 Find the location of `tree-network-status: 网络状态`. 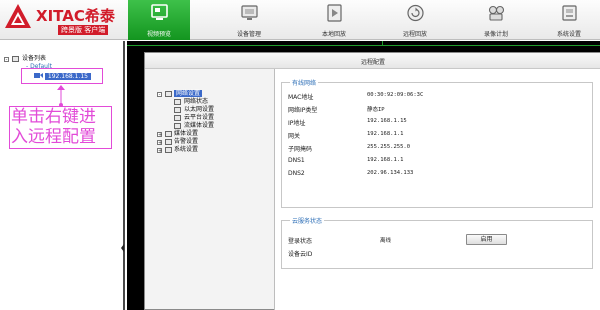

tree-network-status: 网络状态 is located at coordinates (196, 102).